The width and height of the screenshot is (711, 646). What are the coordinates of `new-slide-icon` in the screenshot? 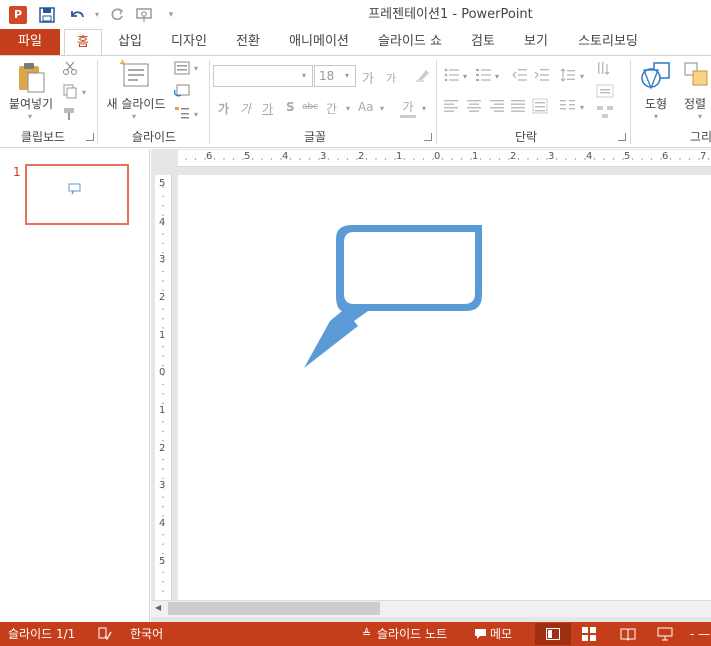 It's located at (135, 74).